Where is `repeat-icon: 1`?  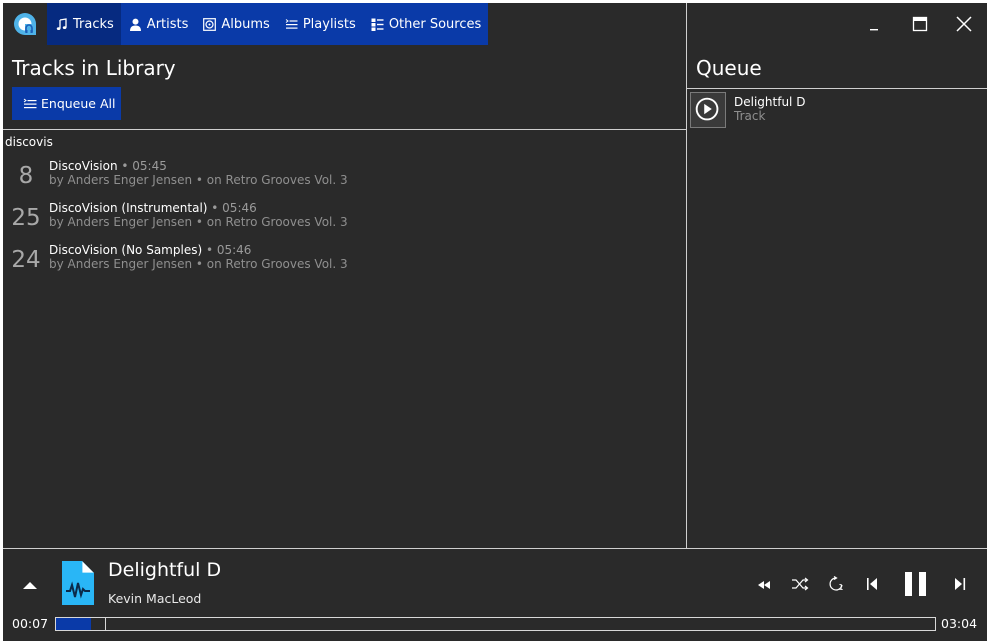
repeat-icon: 1 is located at coordinates (836, 583).